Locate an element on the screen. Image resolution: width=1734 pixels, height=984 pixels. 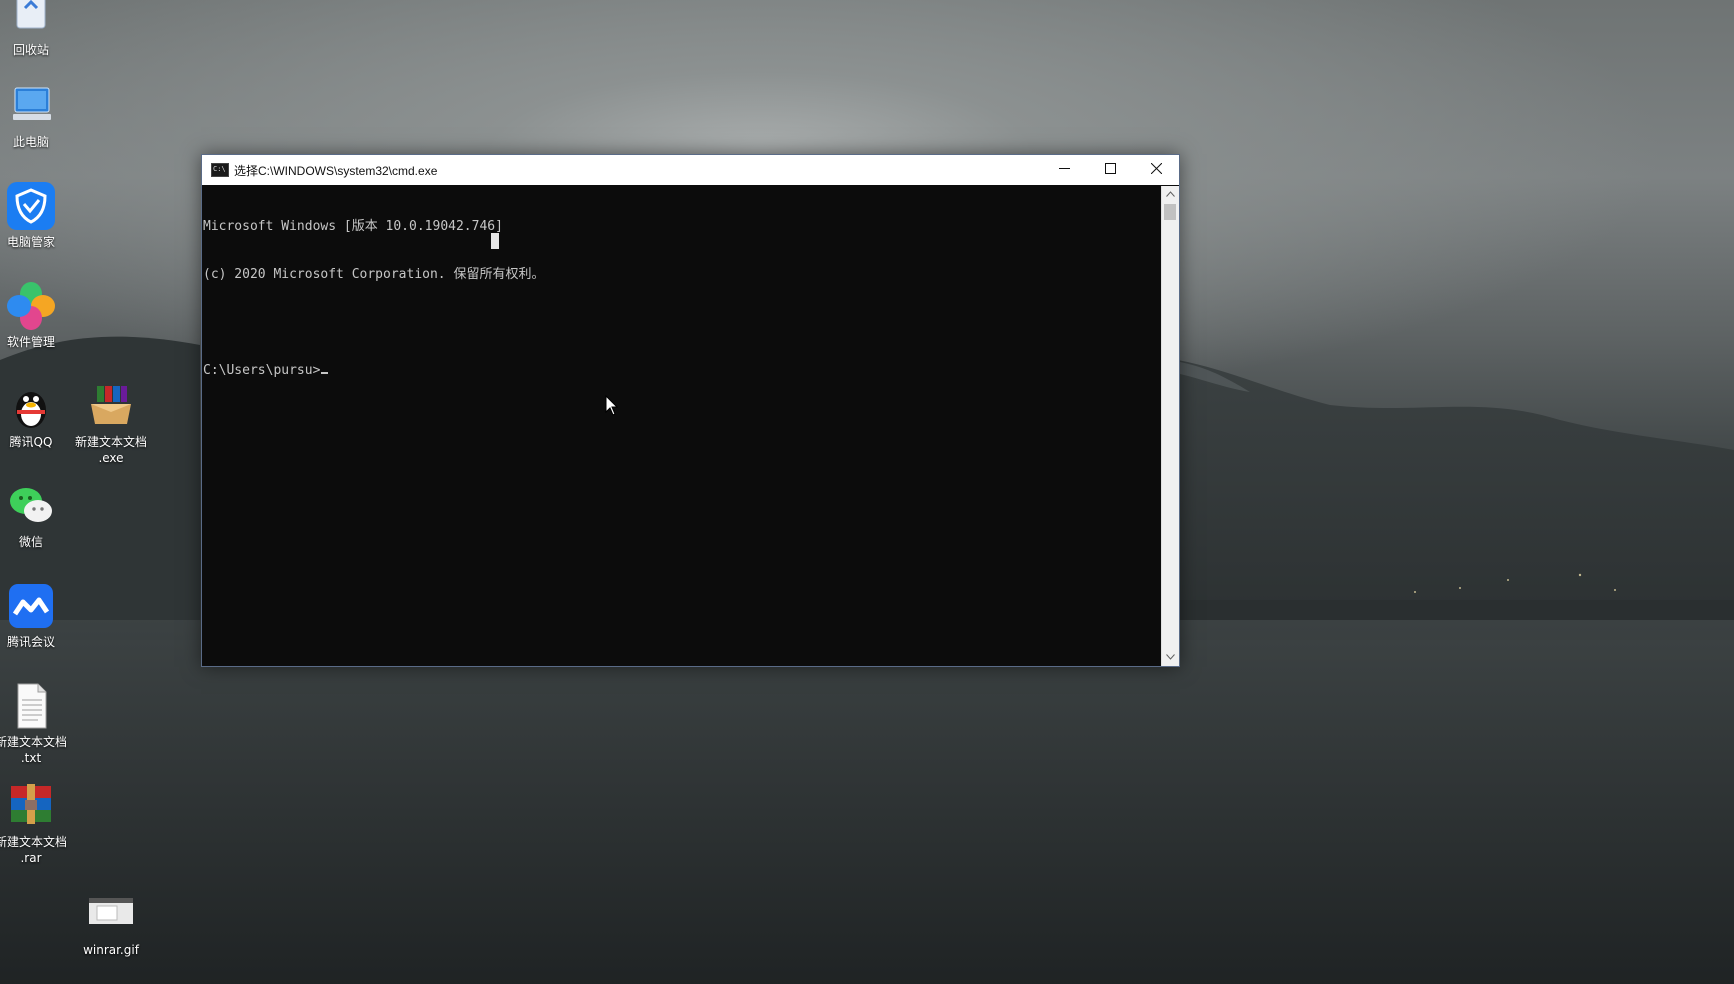
scroll-thumb is located at coordinates (1170, 212).